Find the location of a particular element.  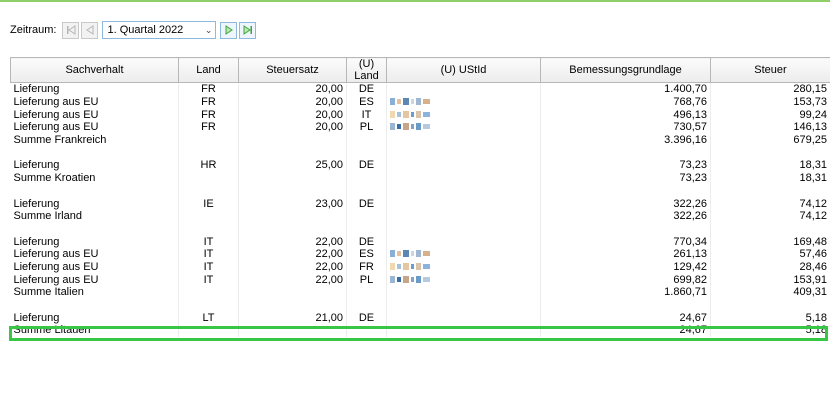

table-row: Lieferung LT 21,00 DE 24,67 5,18 is located at coordinates (420, 318).